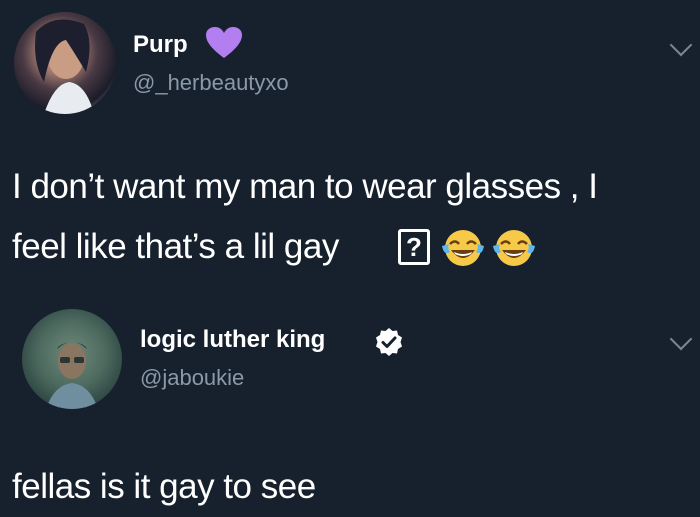  What do you see at coordinates (232, 340) in the screenshot?
I see `display-name: logic luther king` at bounding box center [232, 340].